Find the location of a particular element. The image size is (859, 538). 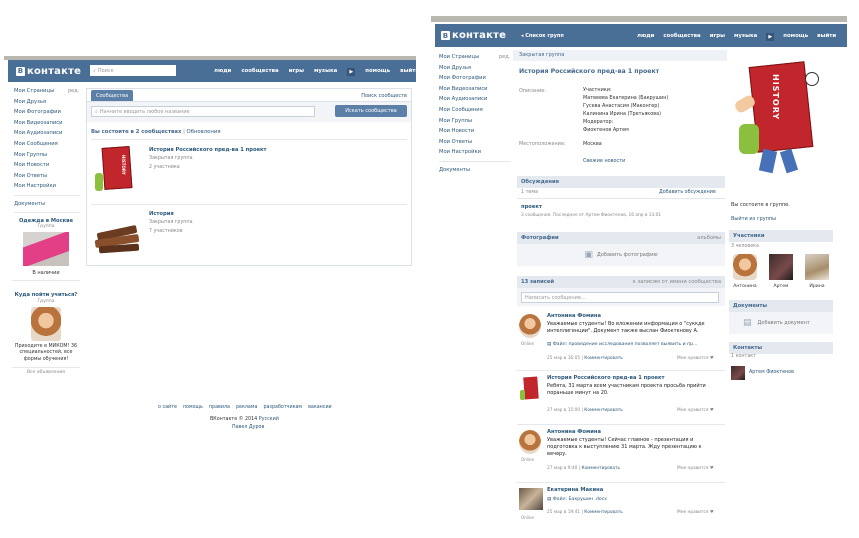

group-books-icon is located at coordinates (119, 235).